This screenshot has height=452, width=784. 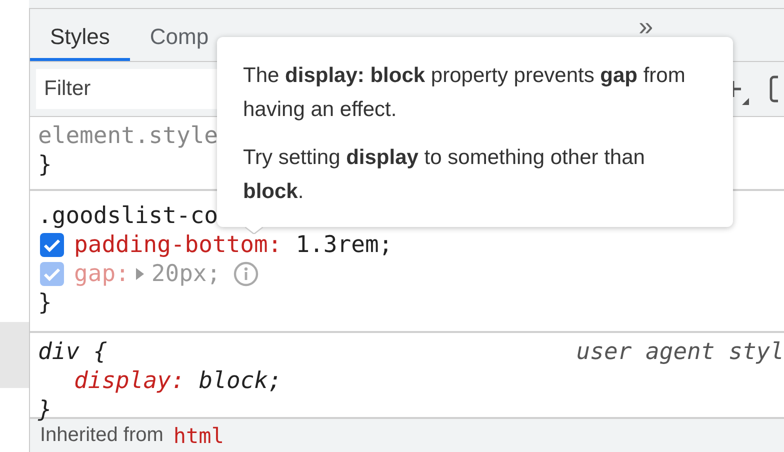 I want to click on css-selector: div {, so click(x=73, y=351).